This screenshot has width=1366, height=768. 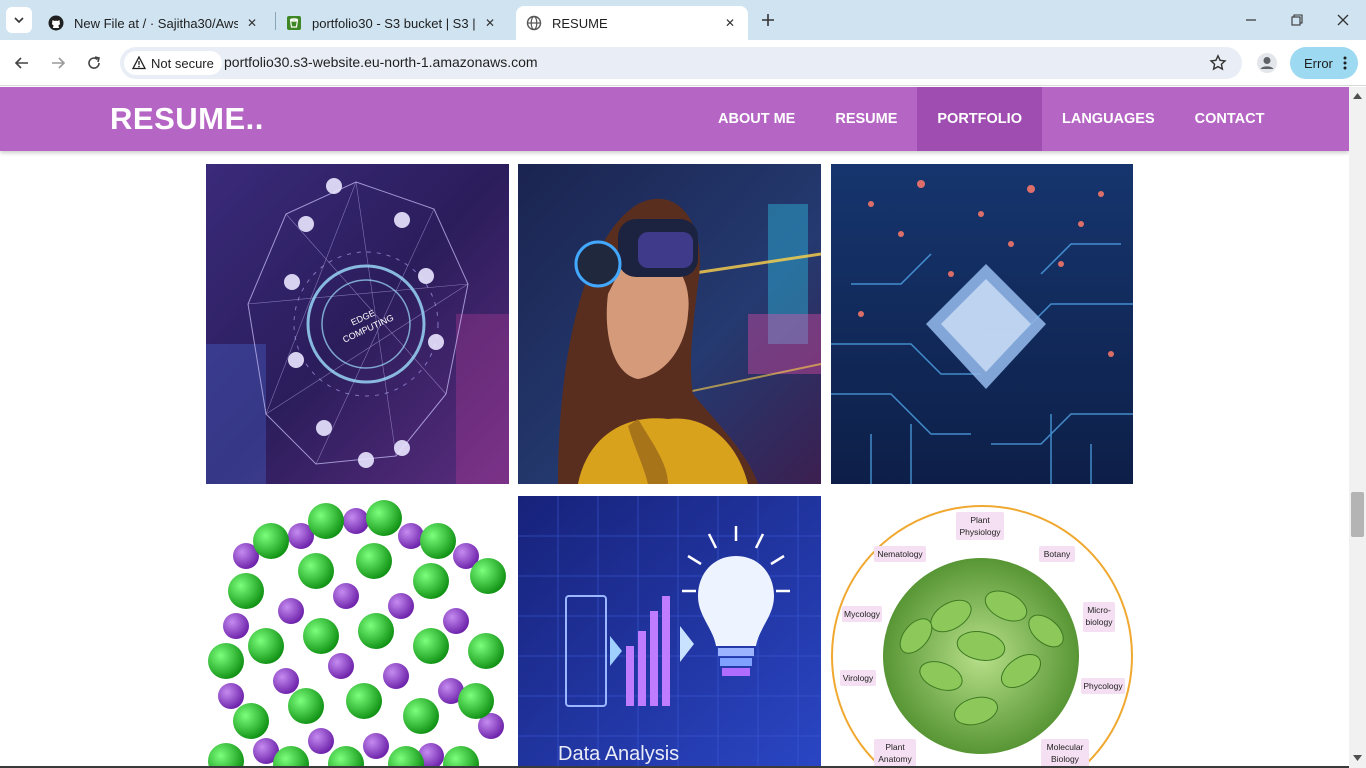 I want to click on data-analysis-lightbulb-image: Data Analysis, so click(x=669, y=632).